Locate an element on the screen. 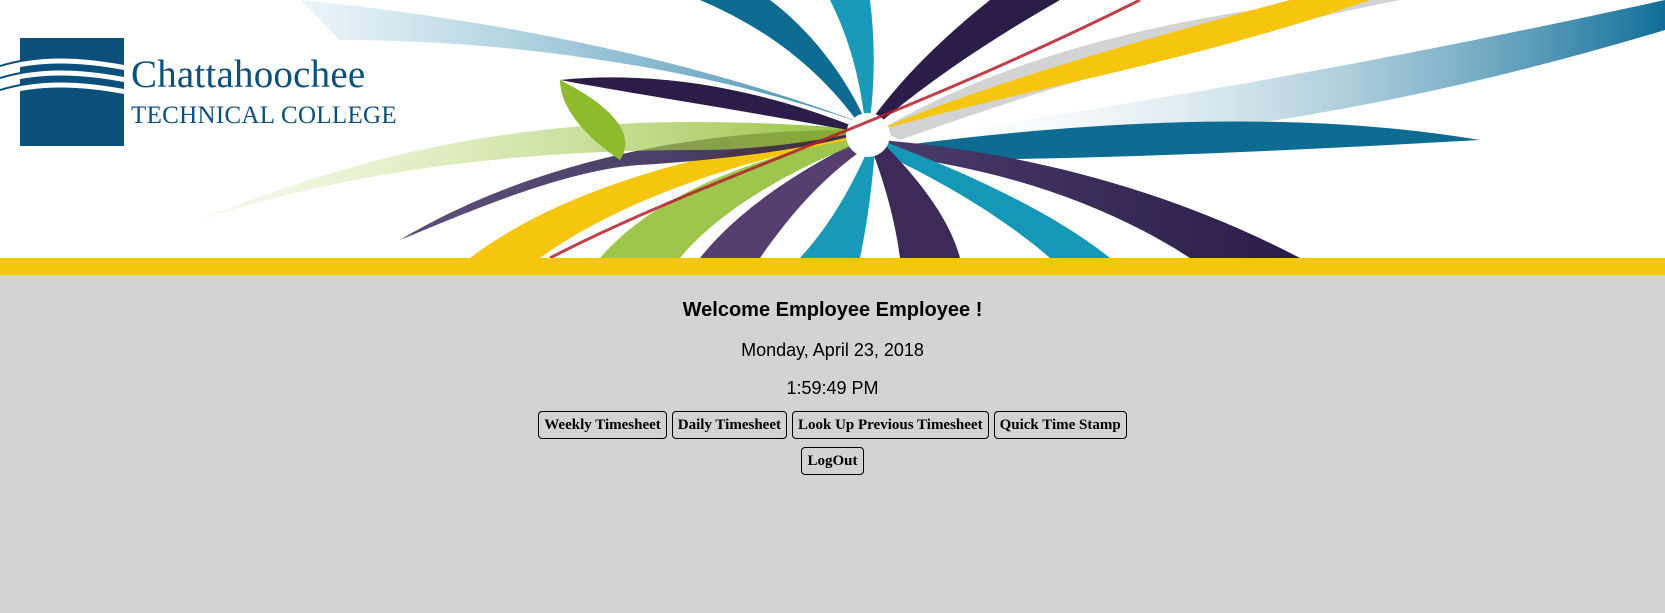 The width and height of the screenshot is (1665, 613). college-logo: Chattahoochee TECHNICAL COLLEGE is located at coordinates (200, 92).